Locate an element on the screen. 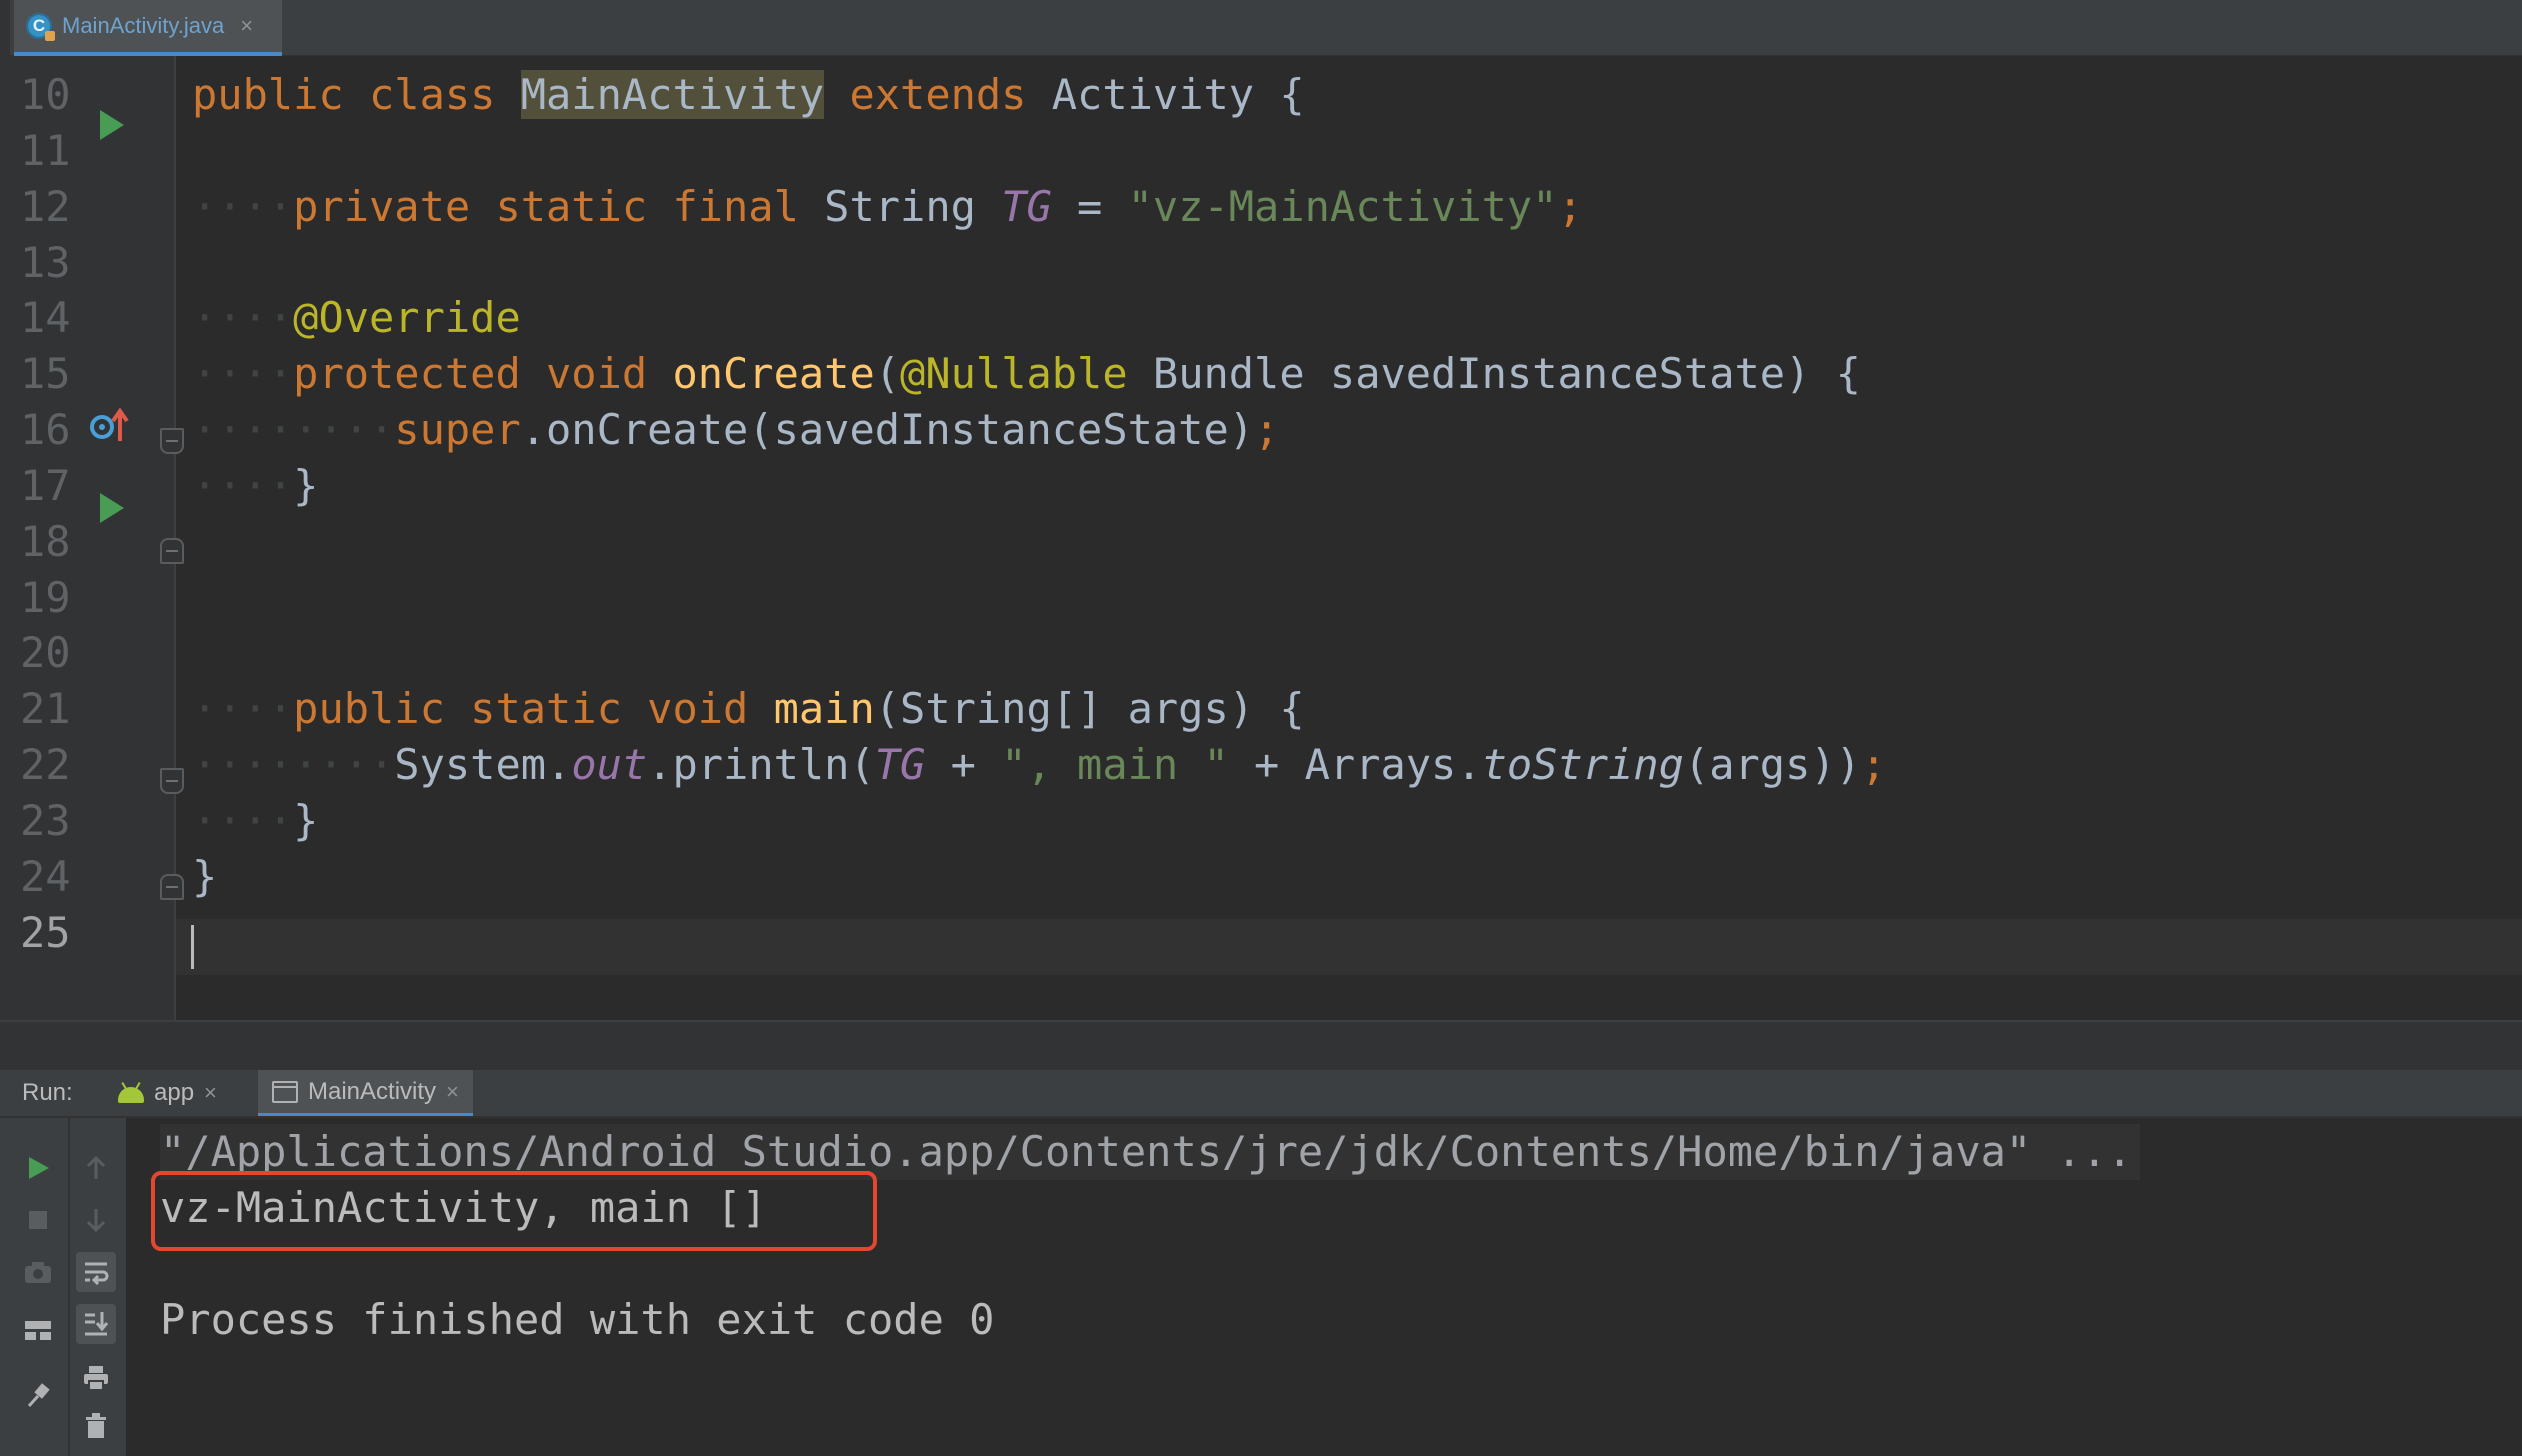  fold-end-oncreate is located at coordinates (172, 551).